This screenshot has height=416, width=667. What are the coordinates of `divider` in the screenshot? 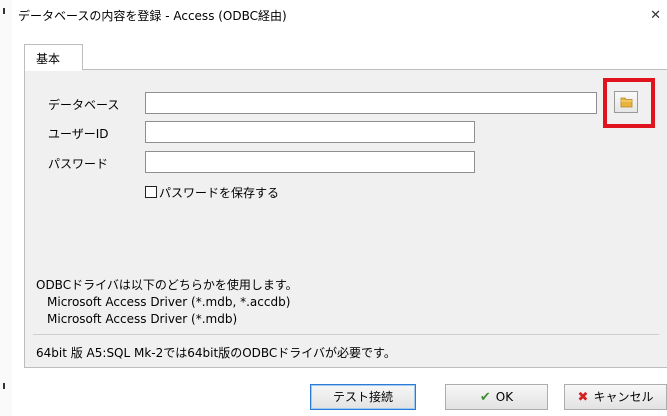 It's located at (346, 334).